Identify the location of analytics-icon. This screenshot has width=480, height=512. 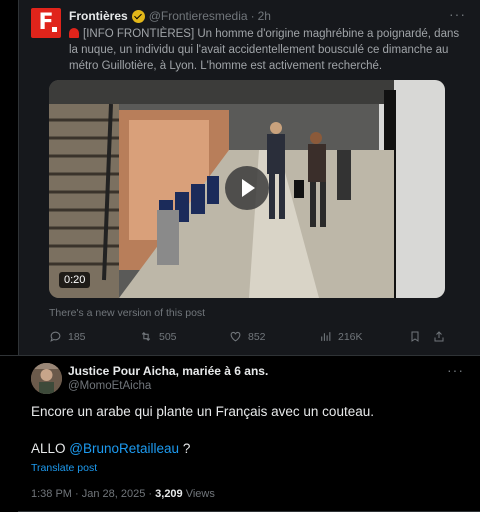
(326, 336).